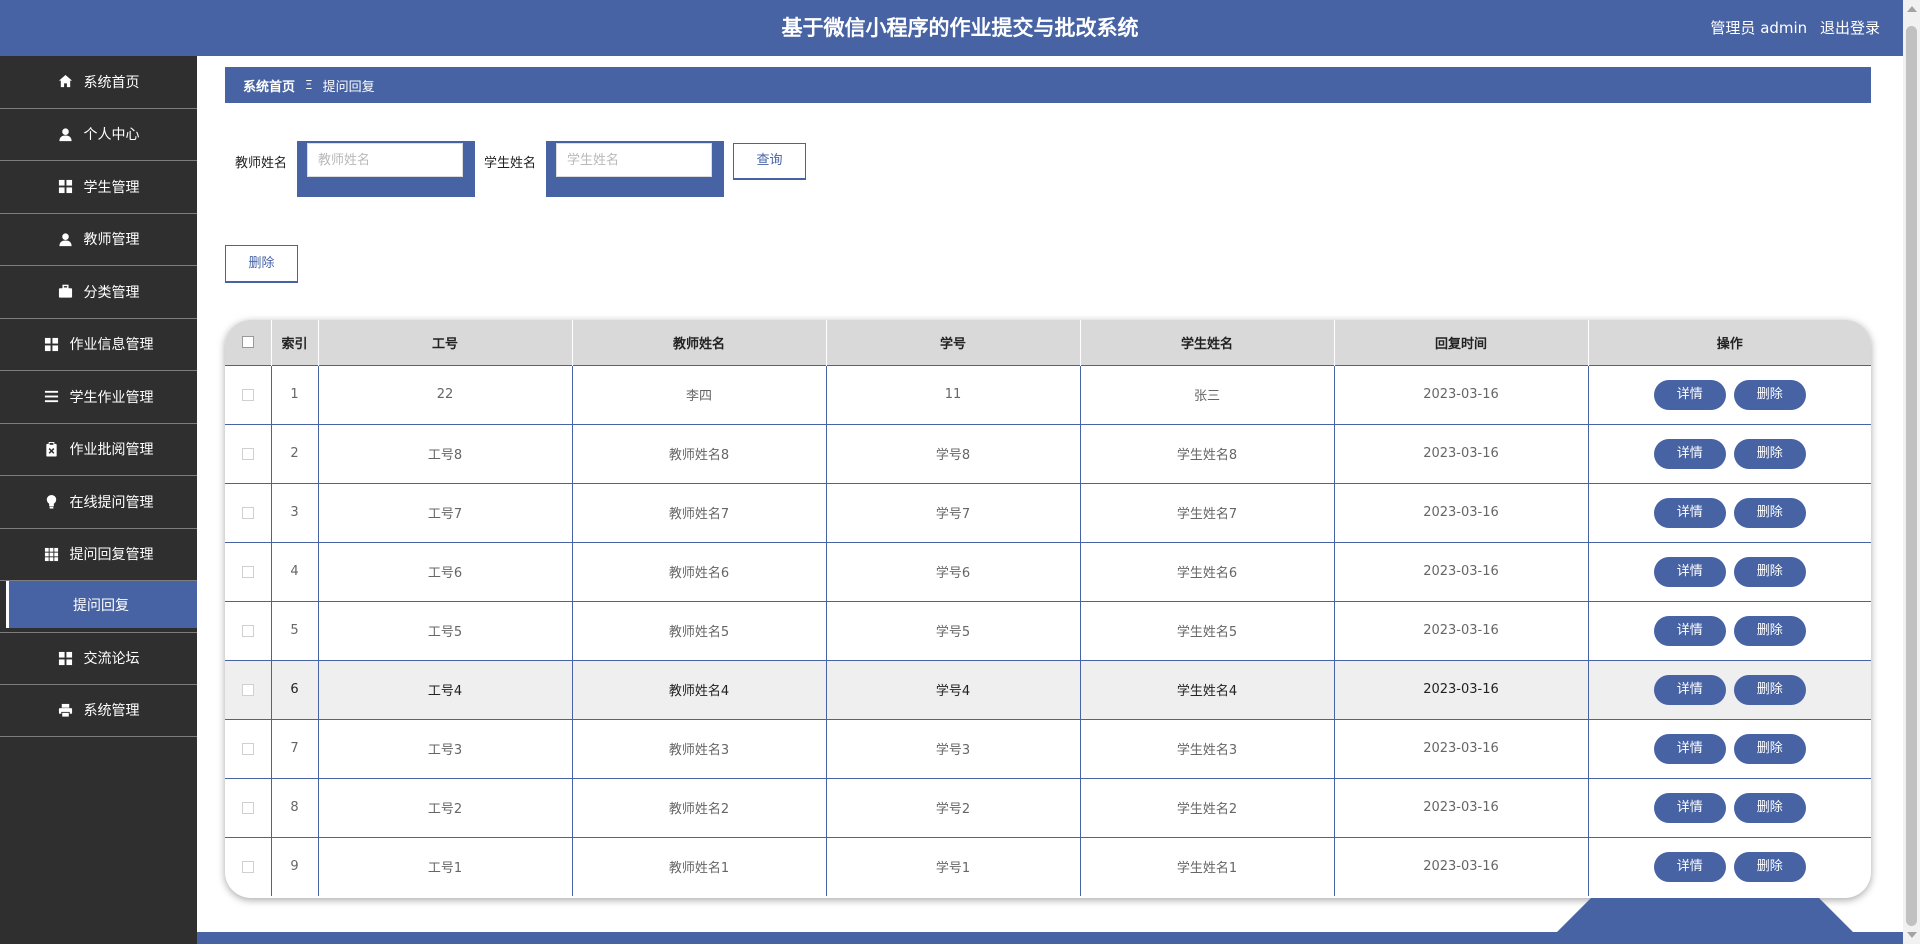 The width and height of the screenshot is (1920, 944). I want to click on header-reply-time: 回复时间, so click(1461, 342).